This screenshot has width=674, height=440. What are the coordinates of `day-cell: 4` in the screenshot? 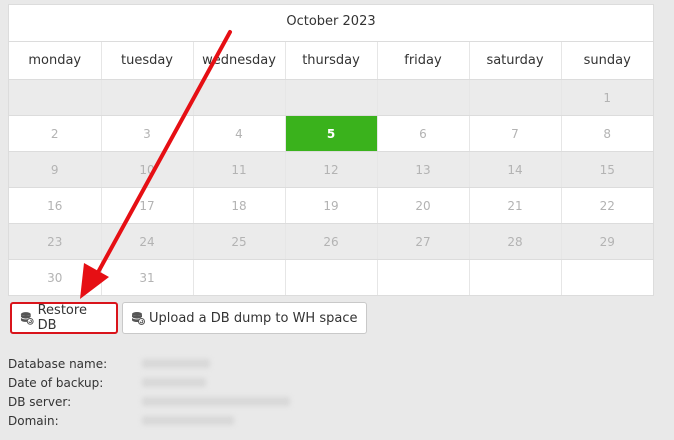 It's located at (239, 133).